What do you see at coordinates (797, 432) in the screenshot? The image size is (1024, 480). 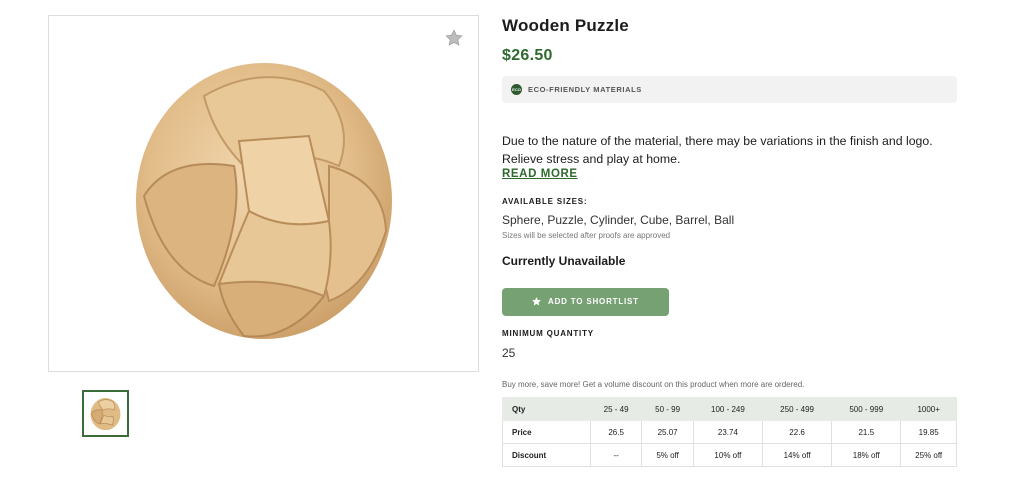 I see `table-cell: 22.6` at bounding box center [797, 432].